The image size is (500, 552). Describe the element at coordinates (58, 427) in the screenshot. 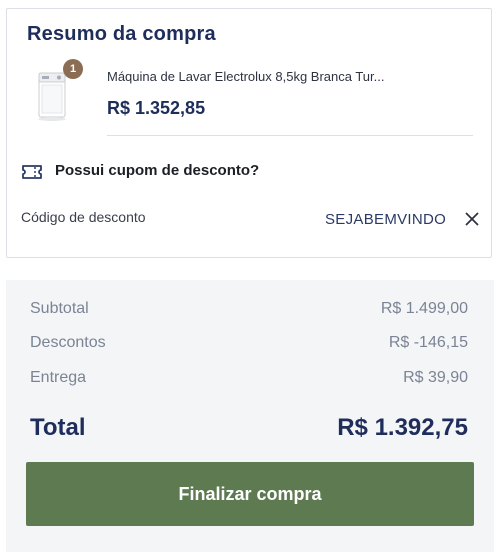

I see `total-label: Total` at that location.